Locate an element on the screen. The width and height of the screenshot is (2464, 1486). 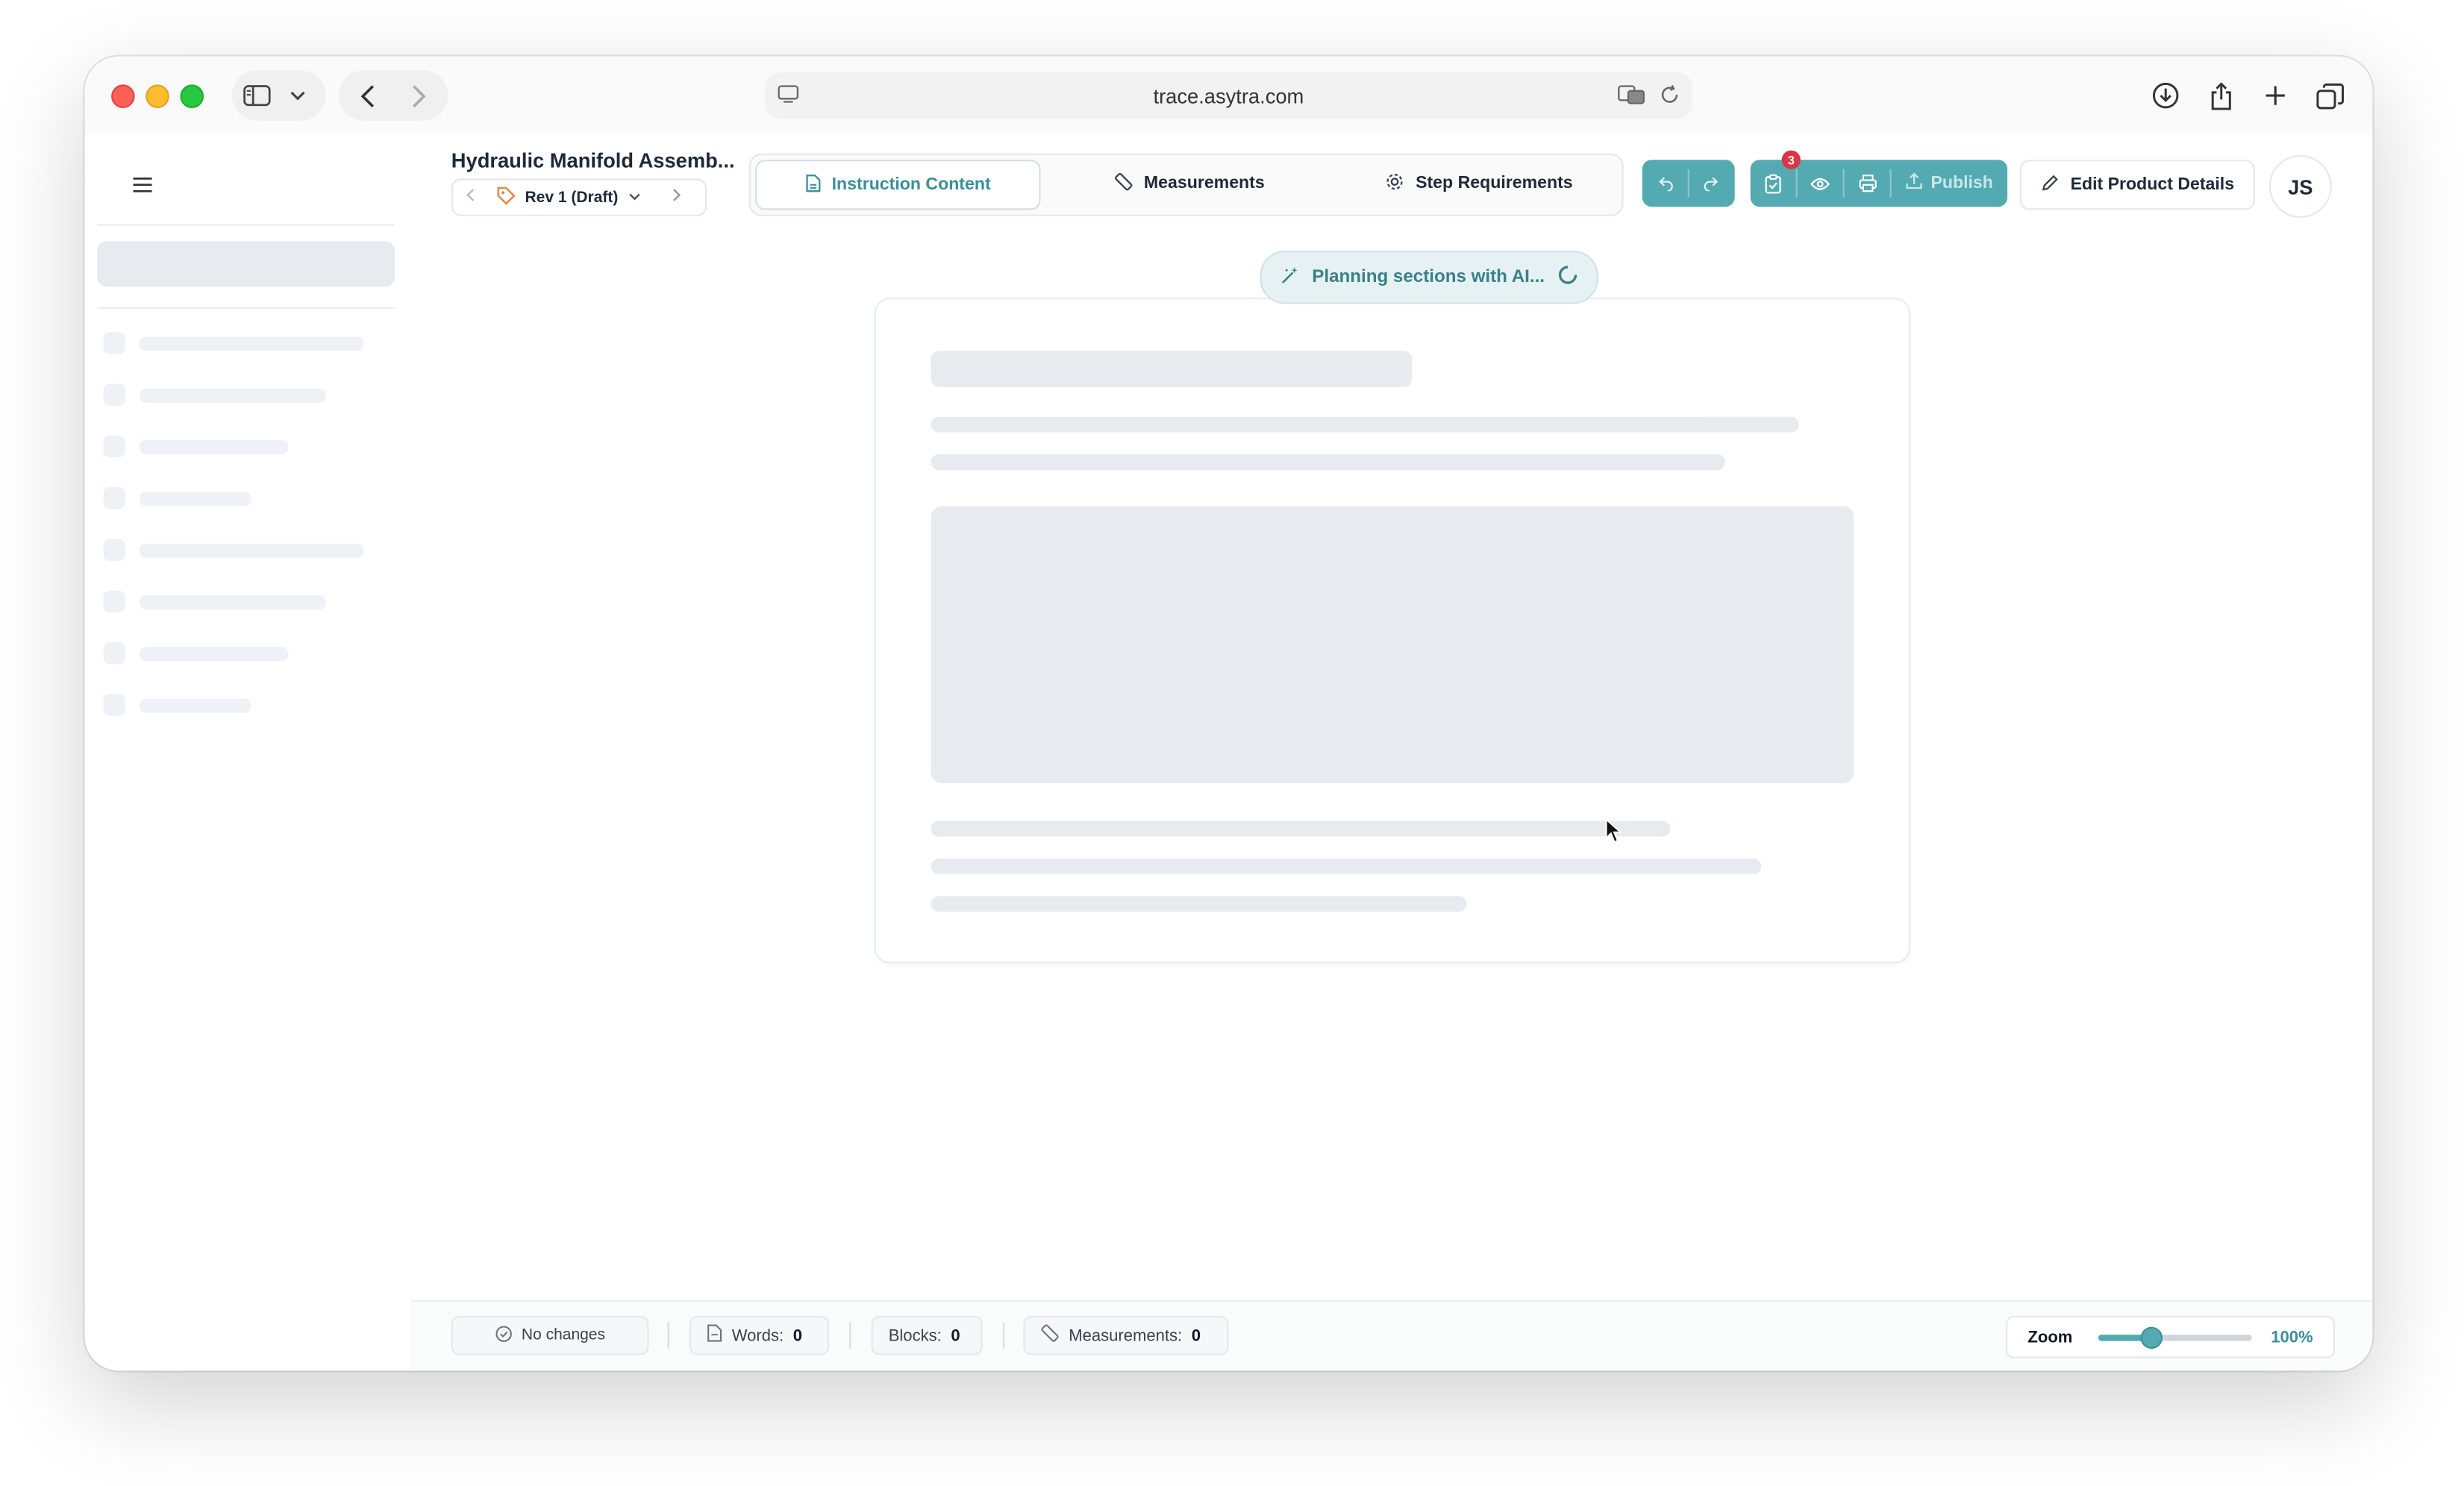
words-count: Words: 0 is located at coordinates (759, 1335).